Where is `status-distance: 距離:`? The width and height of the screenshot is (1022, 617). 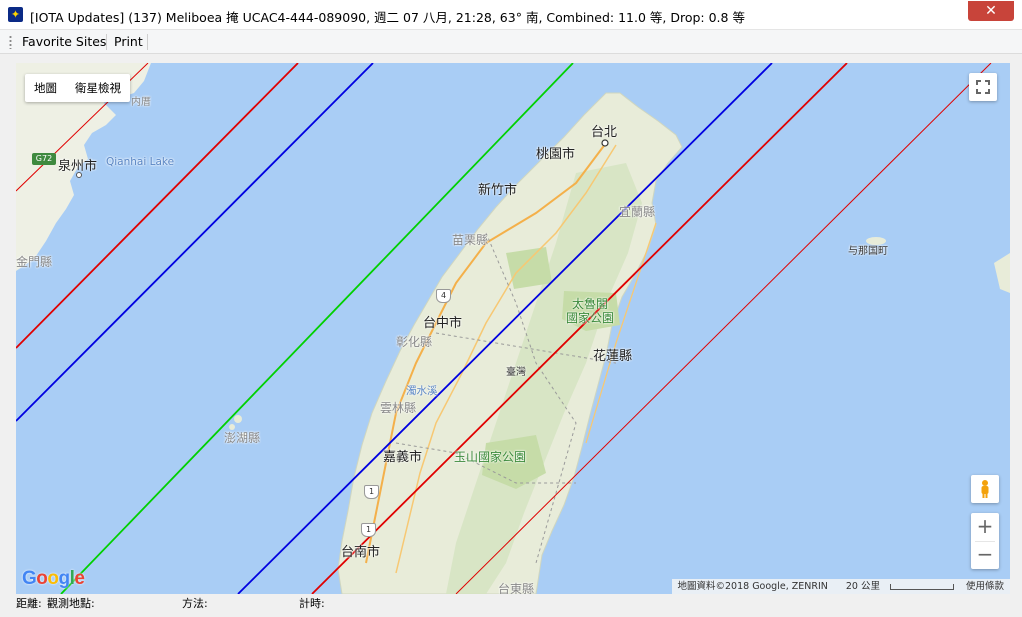 status-distance: 距離: is located at coordinates (29, 603).